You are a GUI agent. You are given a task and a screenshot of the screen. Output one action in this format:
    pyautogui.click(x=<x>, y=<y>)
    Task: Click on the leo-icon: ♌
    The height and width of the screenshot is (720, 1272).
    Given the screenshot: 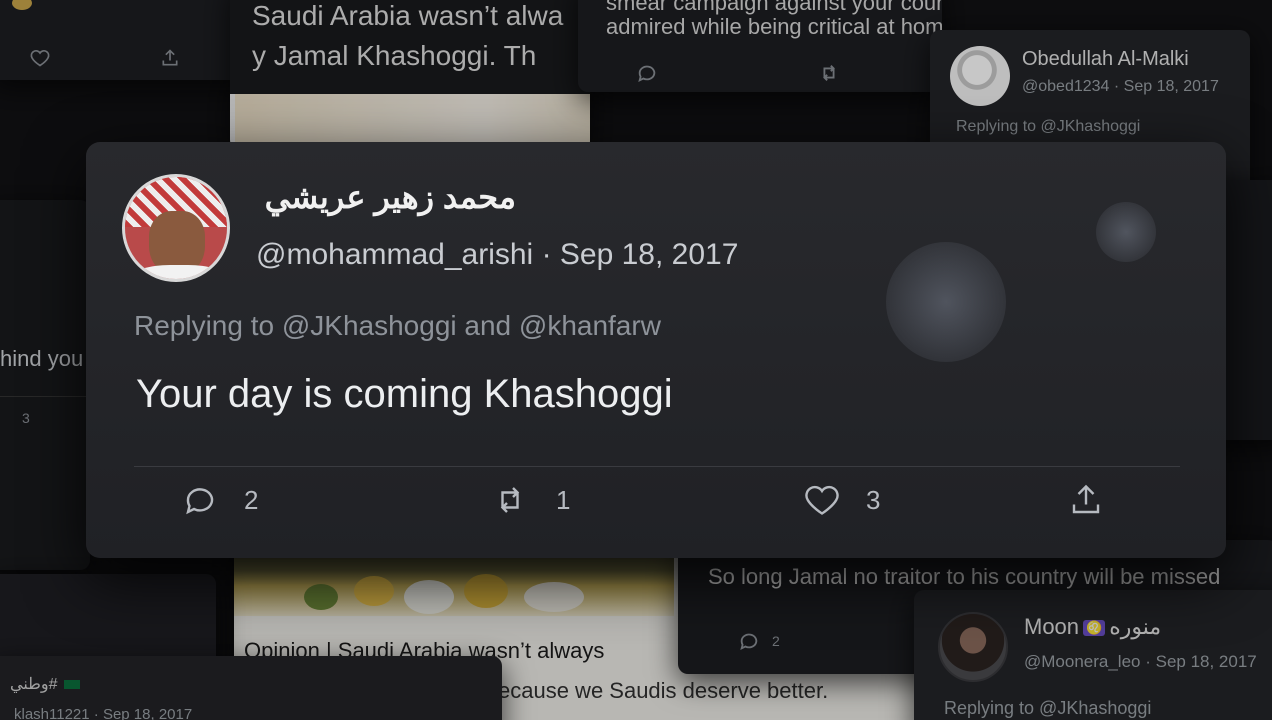 What is the action you would take?
    pyautogui.click(x=1094, y=628)
    